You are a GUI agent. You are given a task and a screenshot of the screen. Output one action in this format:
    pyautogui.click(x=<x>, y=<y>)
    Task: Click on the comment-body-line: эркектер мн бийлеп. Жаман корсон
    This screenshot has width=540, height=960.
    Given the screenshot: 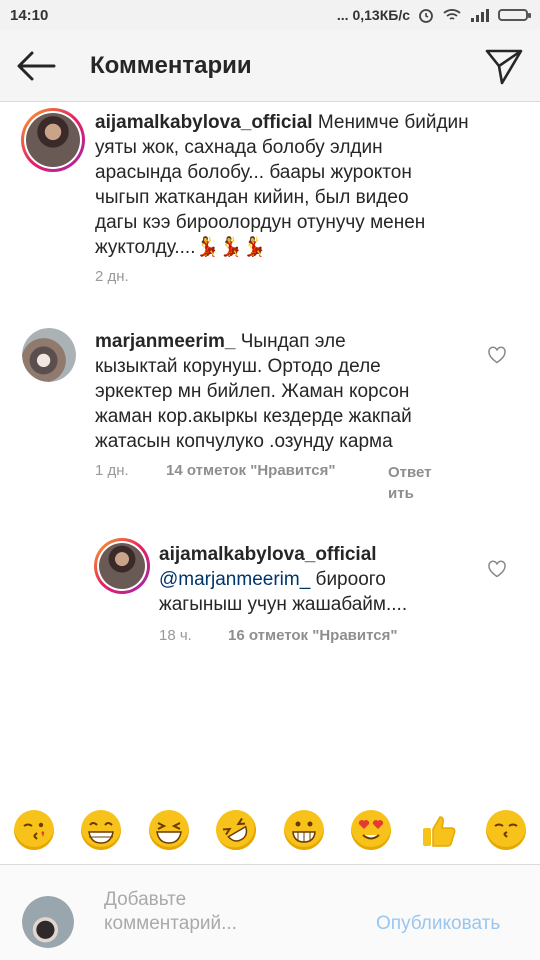 What is the action you would take?
    pyautogui.click(x=252, y=391)
    